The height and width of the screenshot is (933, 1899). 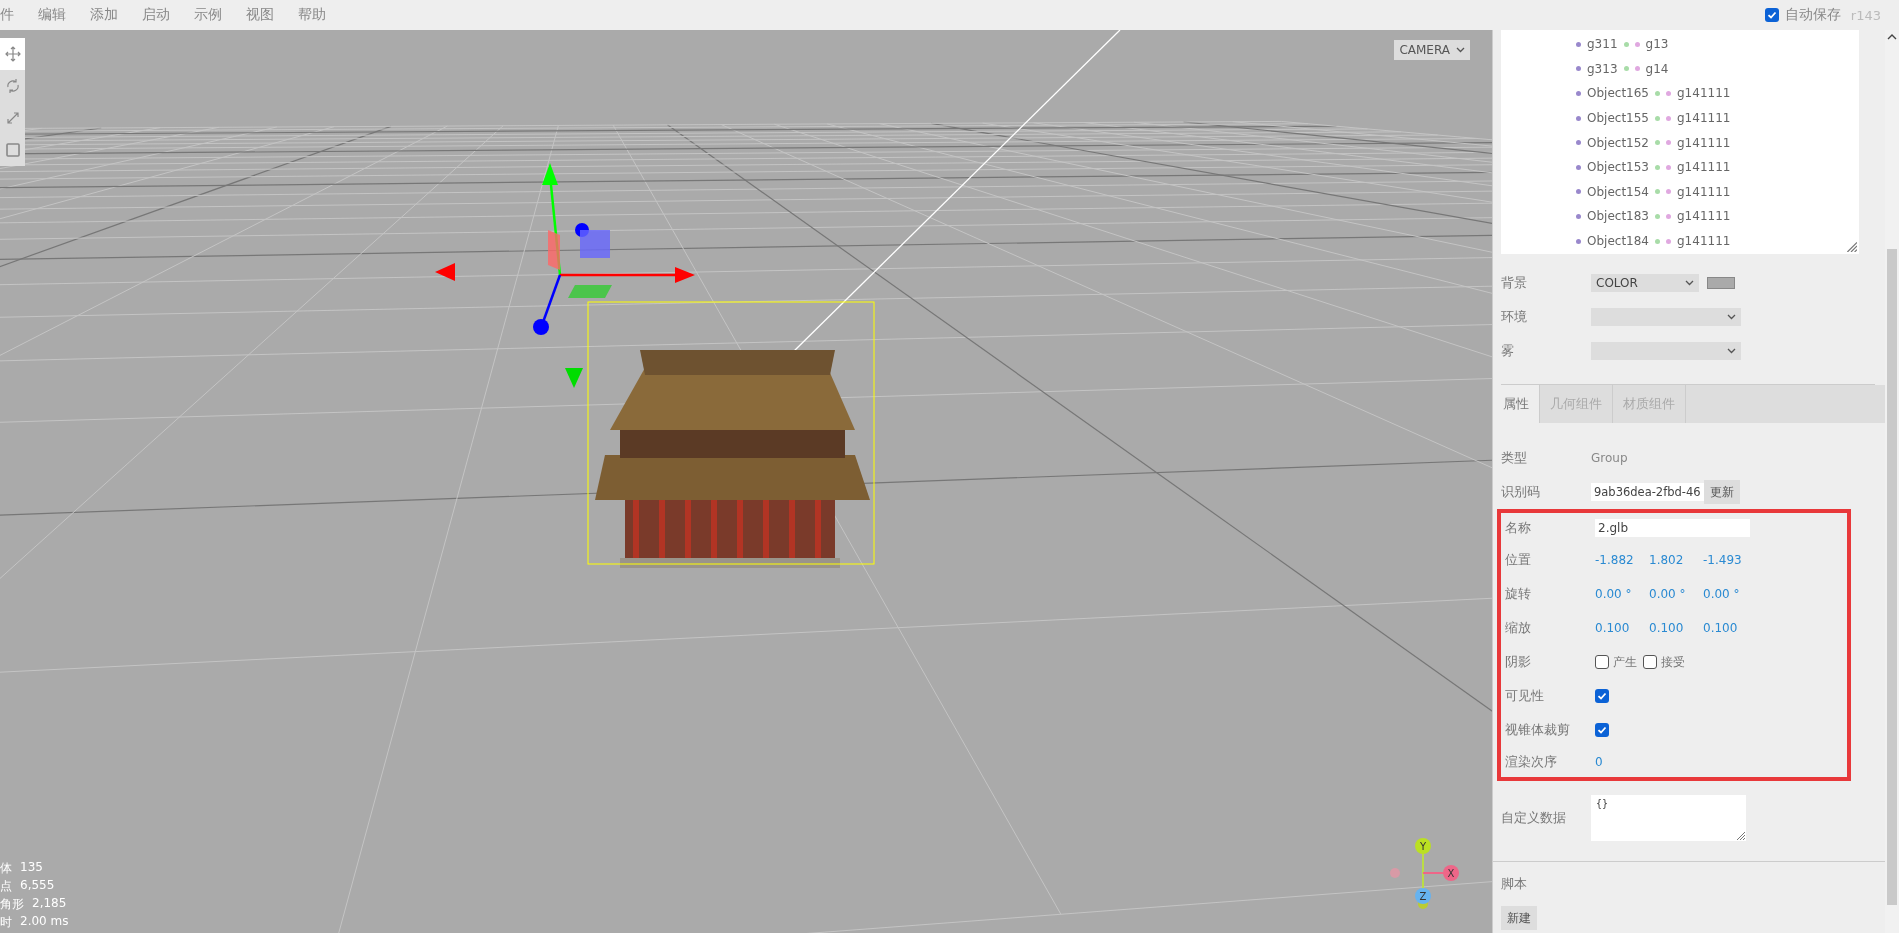 What do you see at coordinates (1538, 730) in the screenshot?
I see `property-label: 视锥体裁剪` at bounding box center [1538, 730].